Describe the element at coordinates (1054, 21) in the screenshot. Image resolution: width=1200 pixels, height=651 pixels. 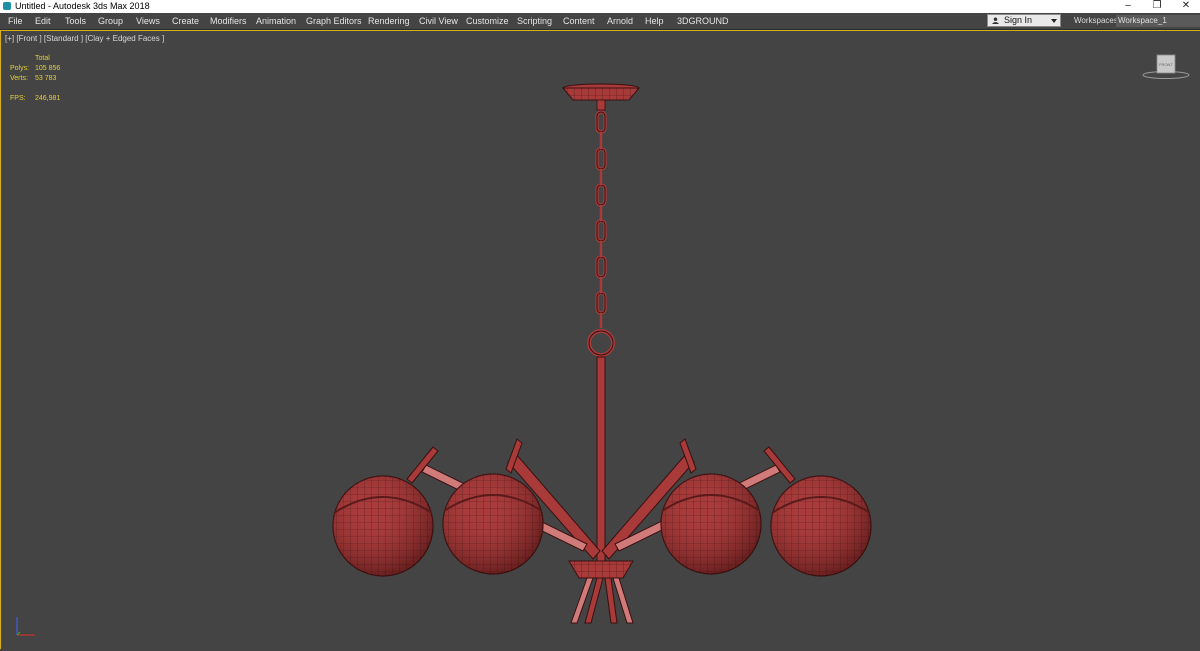
I see `chevron-down-icon` at that location.